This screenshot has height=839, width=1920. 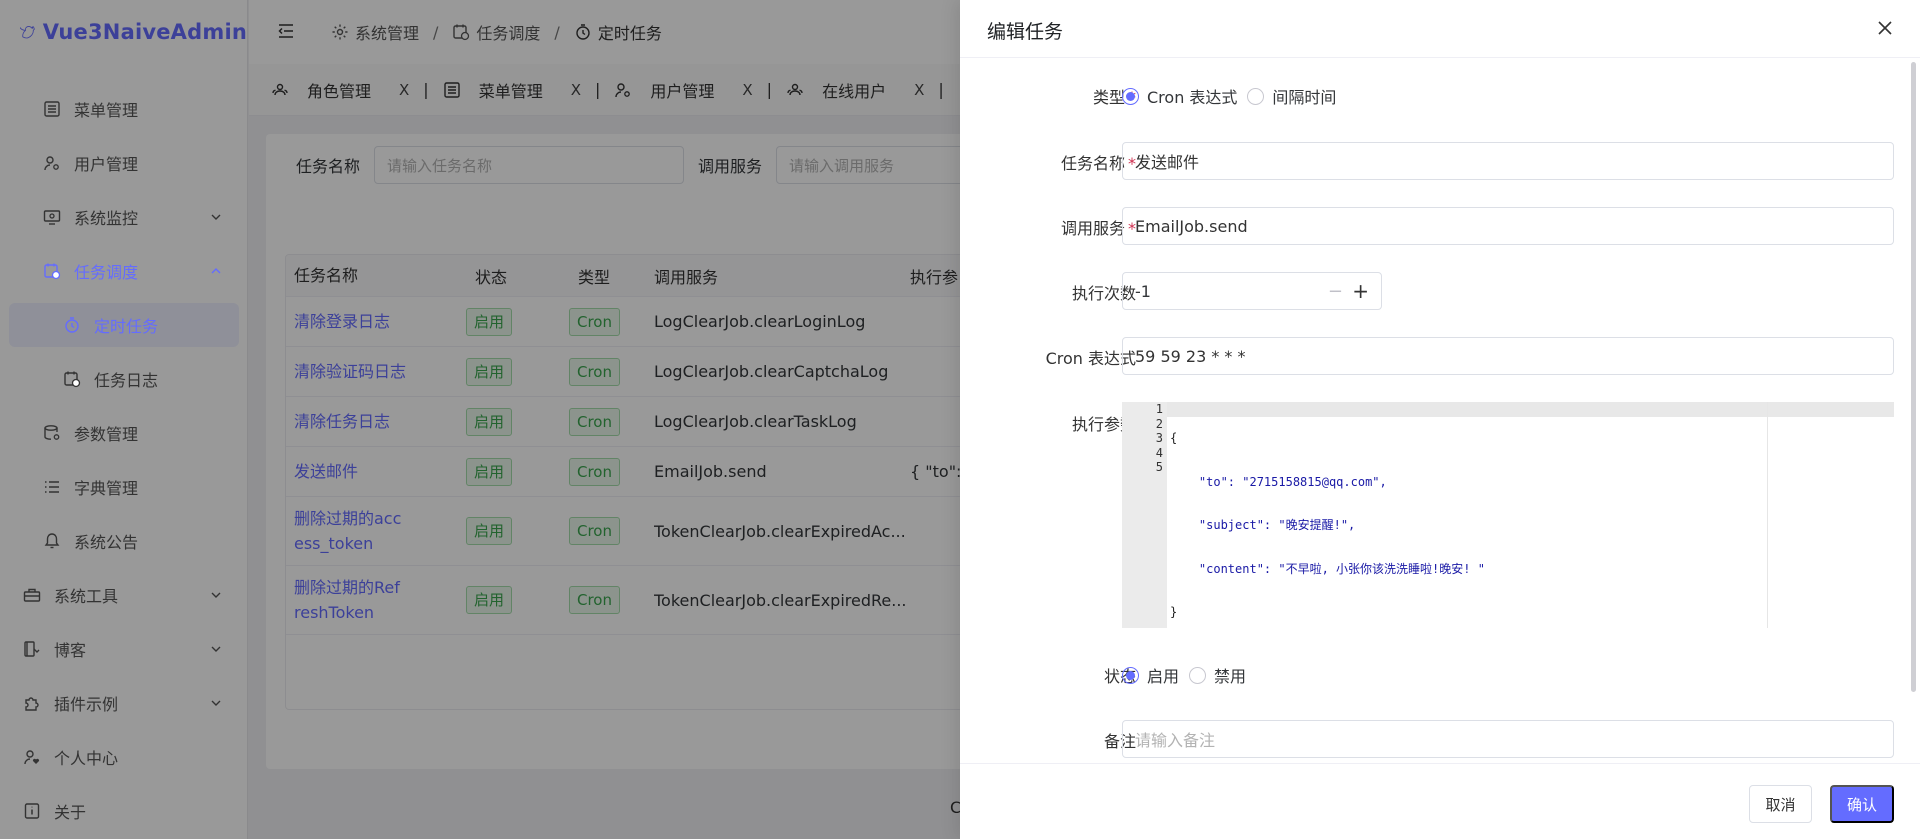 I want to click on log-icon, so click(x=72, y=379).